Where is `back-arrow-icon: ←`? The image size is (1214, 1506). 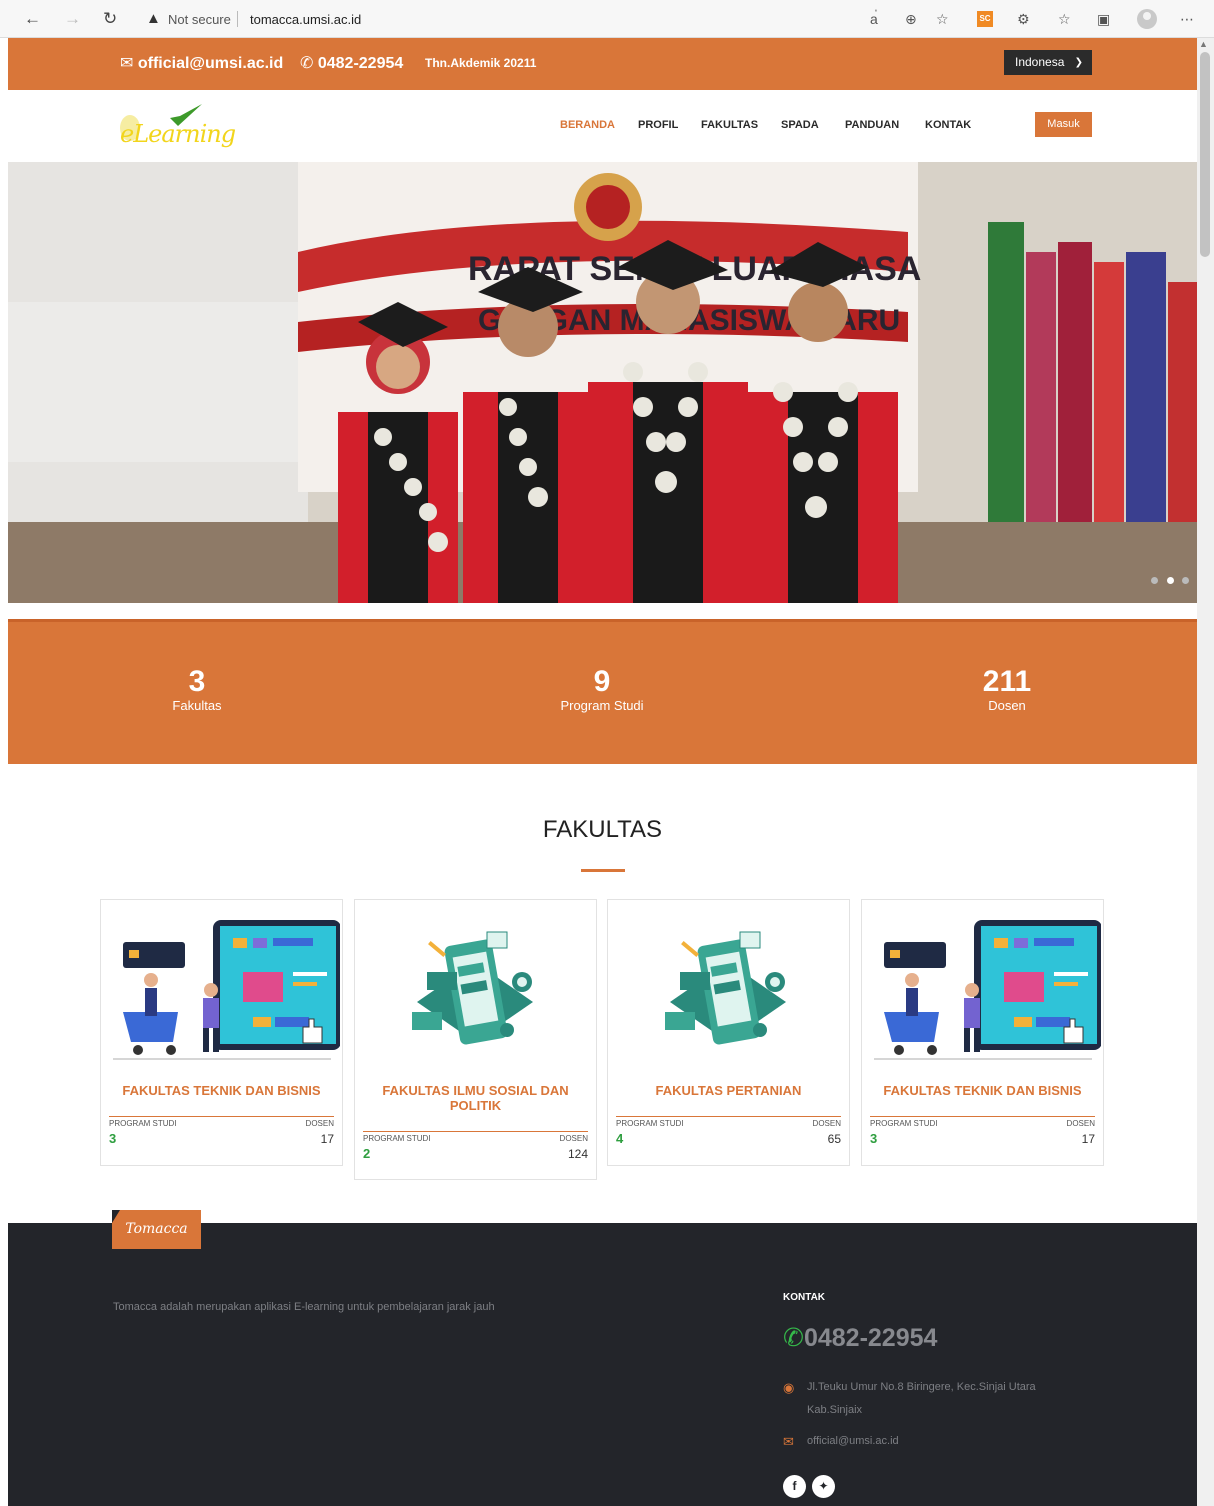
back-arrow-icon: ← is located at coordinates (32, 19).